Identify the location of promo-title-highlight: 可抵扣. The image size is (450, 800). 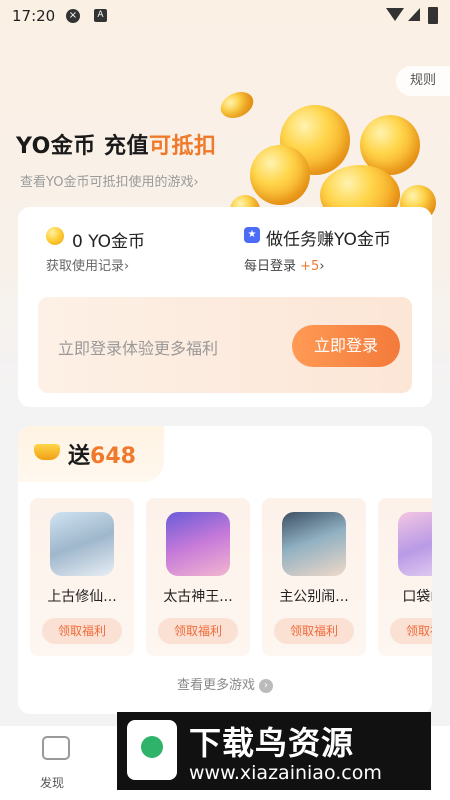
(183, 146).